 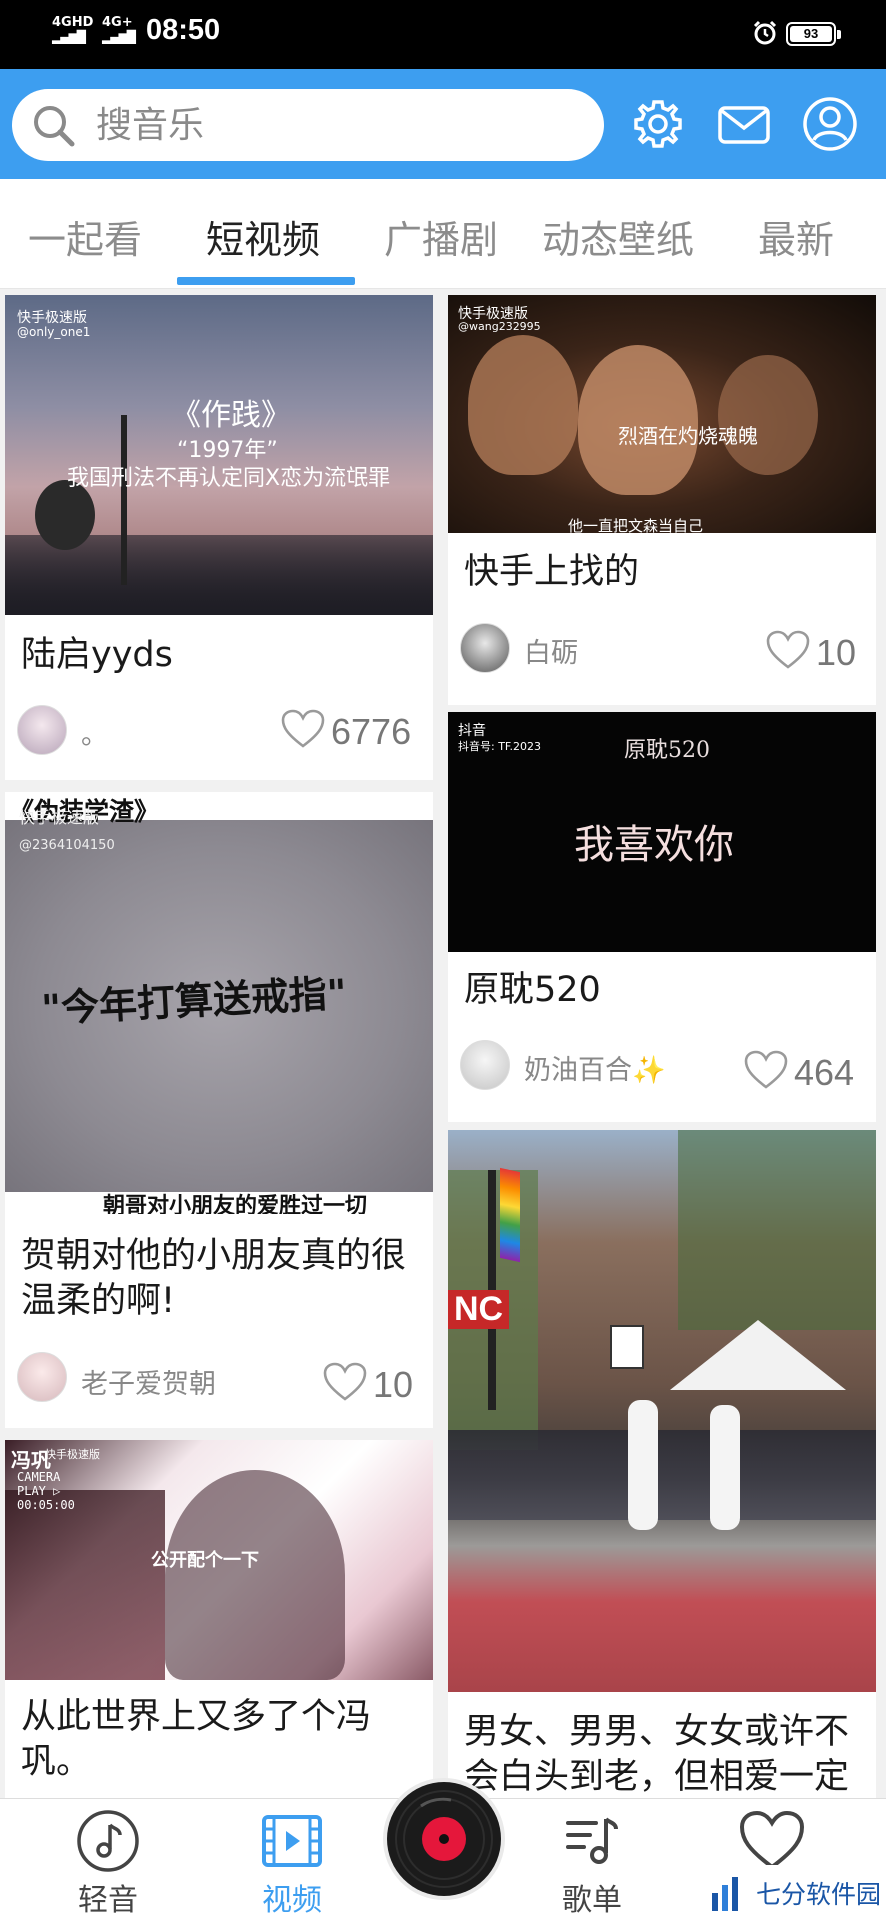 I want to click on thumbnail-author-id: 抖音号: TF.2023, so click(x=499, y=746).